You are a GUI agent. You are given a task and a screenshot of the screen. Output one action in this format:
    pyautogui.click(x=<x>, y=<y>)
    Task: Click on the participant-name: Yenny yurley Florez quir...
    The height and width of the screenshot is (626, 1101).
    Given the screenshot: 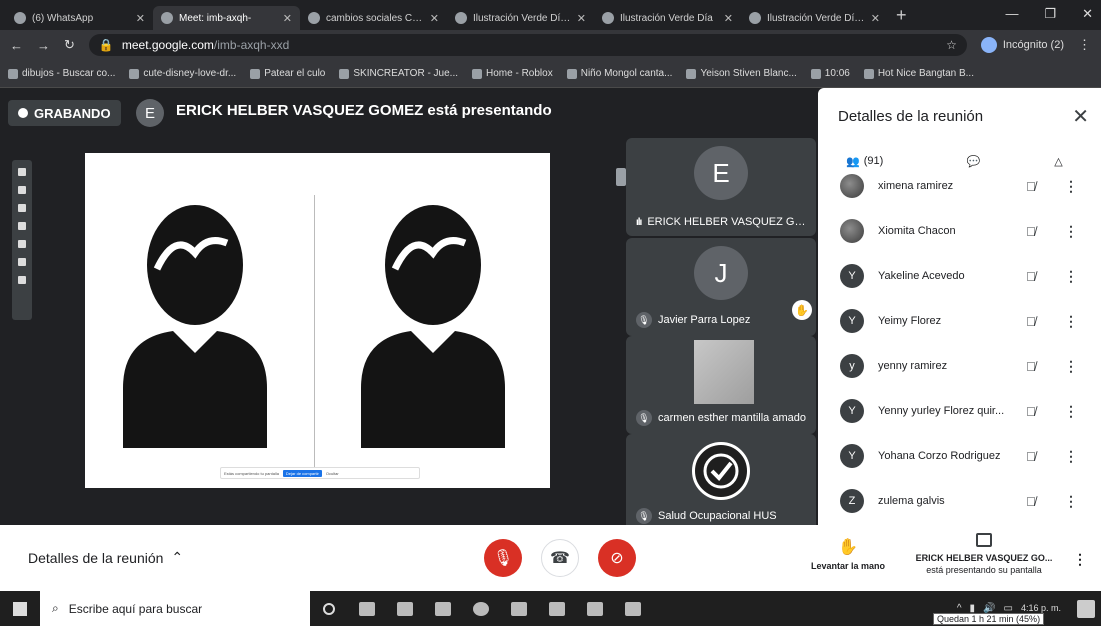 What is the action you would take?
    pyautogui.click(x=941, y=411)
    